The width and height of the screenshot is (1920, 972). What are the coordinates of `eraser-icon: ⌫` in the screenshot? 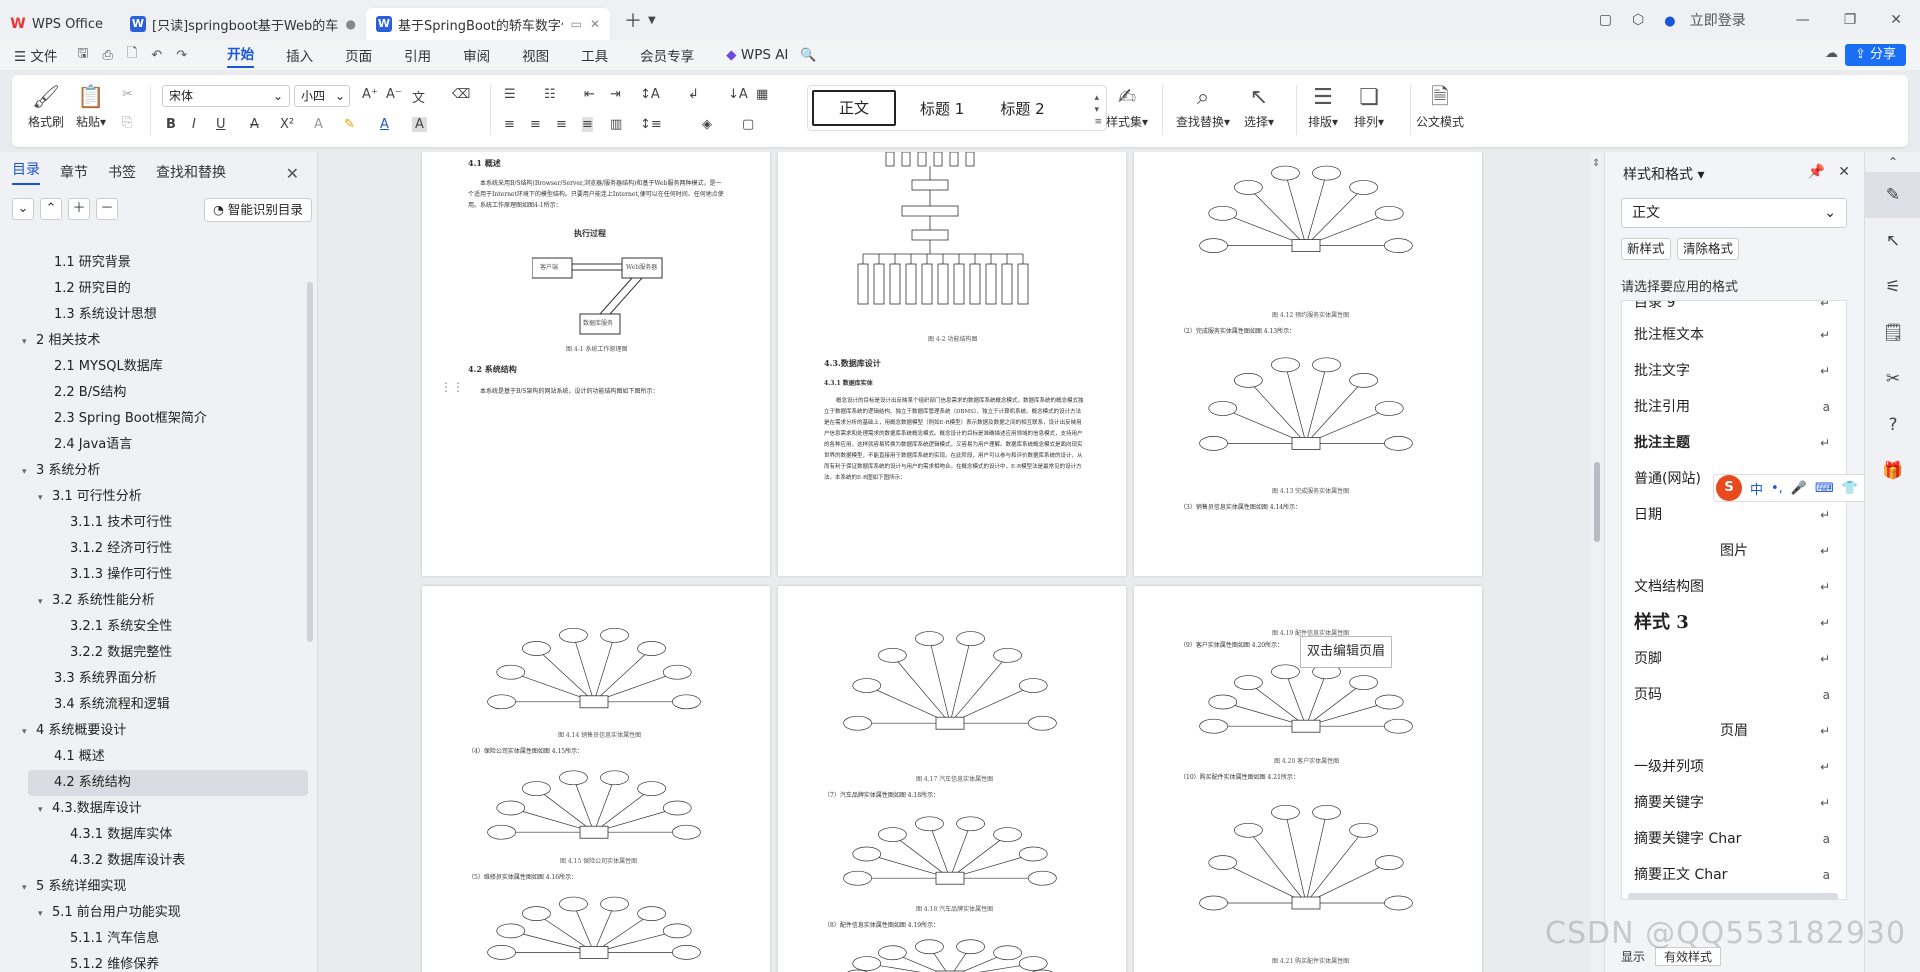 It's located at (461, 94).